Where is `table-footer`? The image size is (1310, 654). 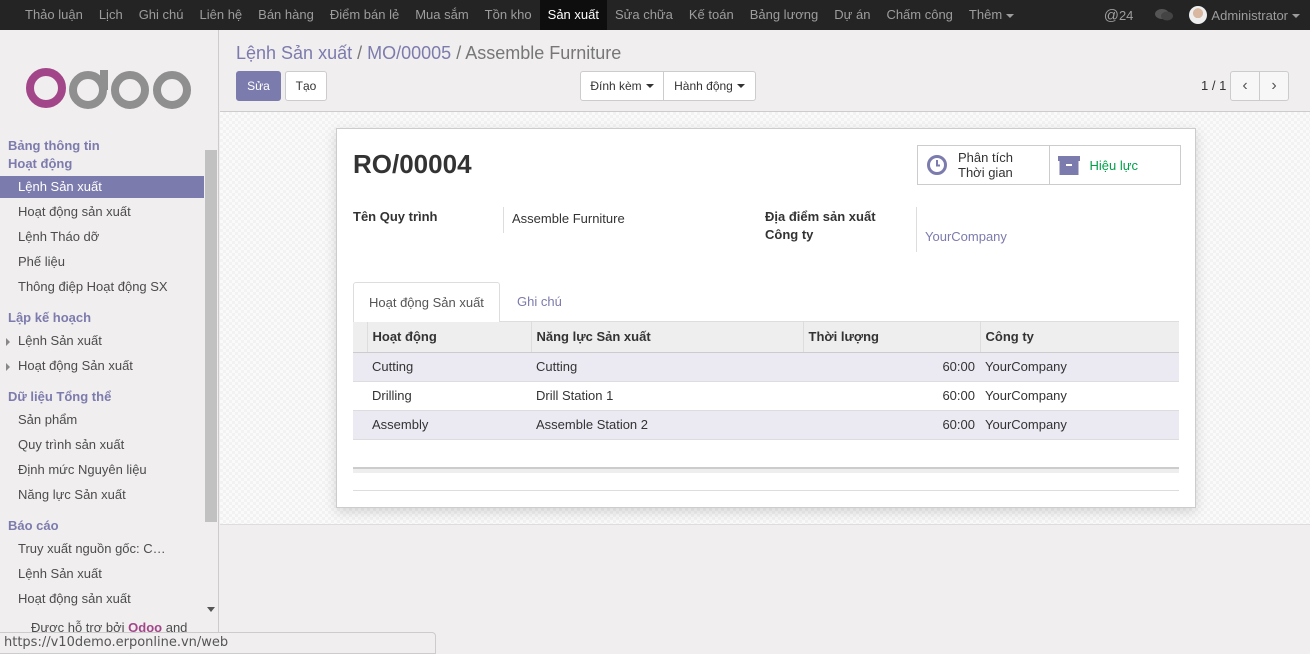 table-footer is located at coordinates (766, 470).